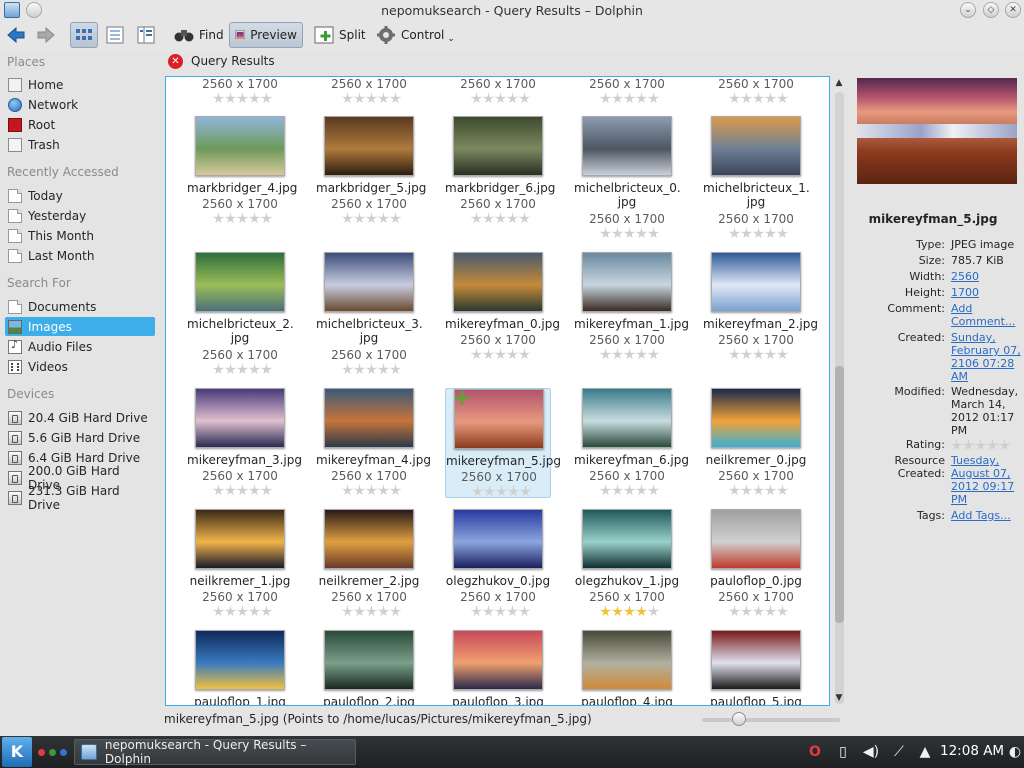 The width and height of the screenshot is (1024, 768). I want to click on add-selection-icon: +, so click(462, 399).